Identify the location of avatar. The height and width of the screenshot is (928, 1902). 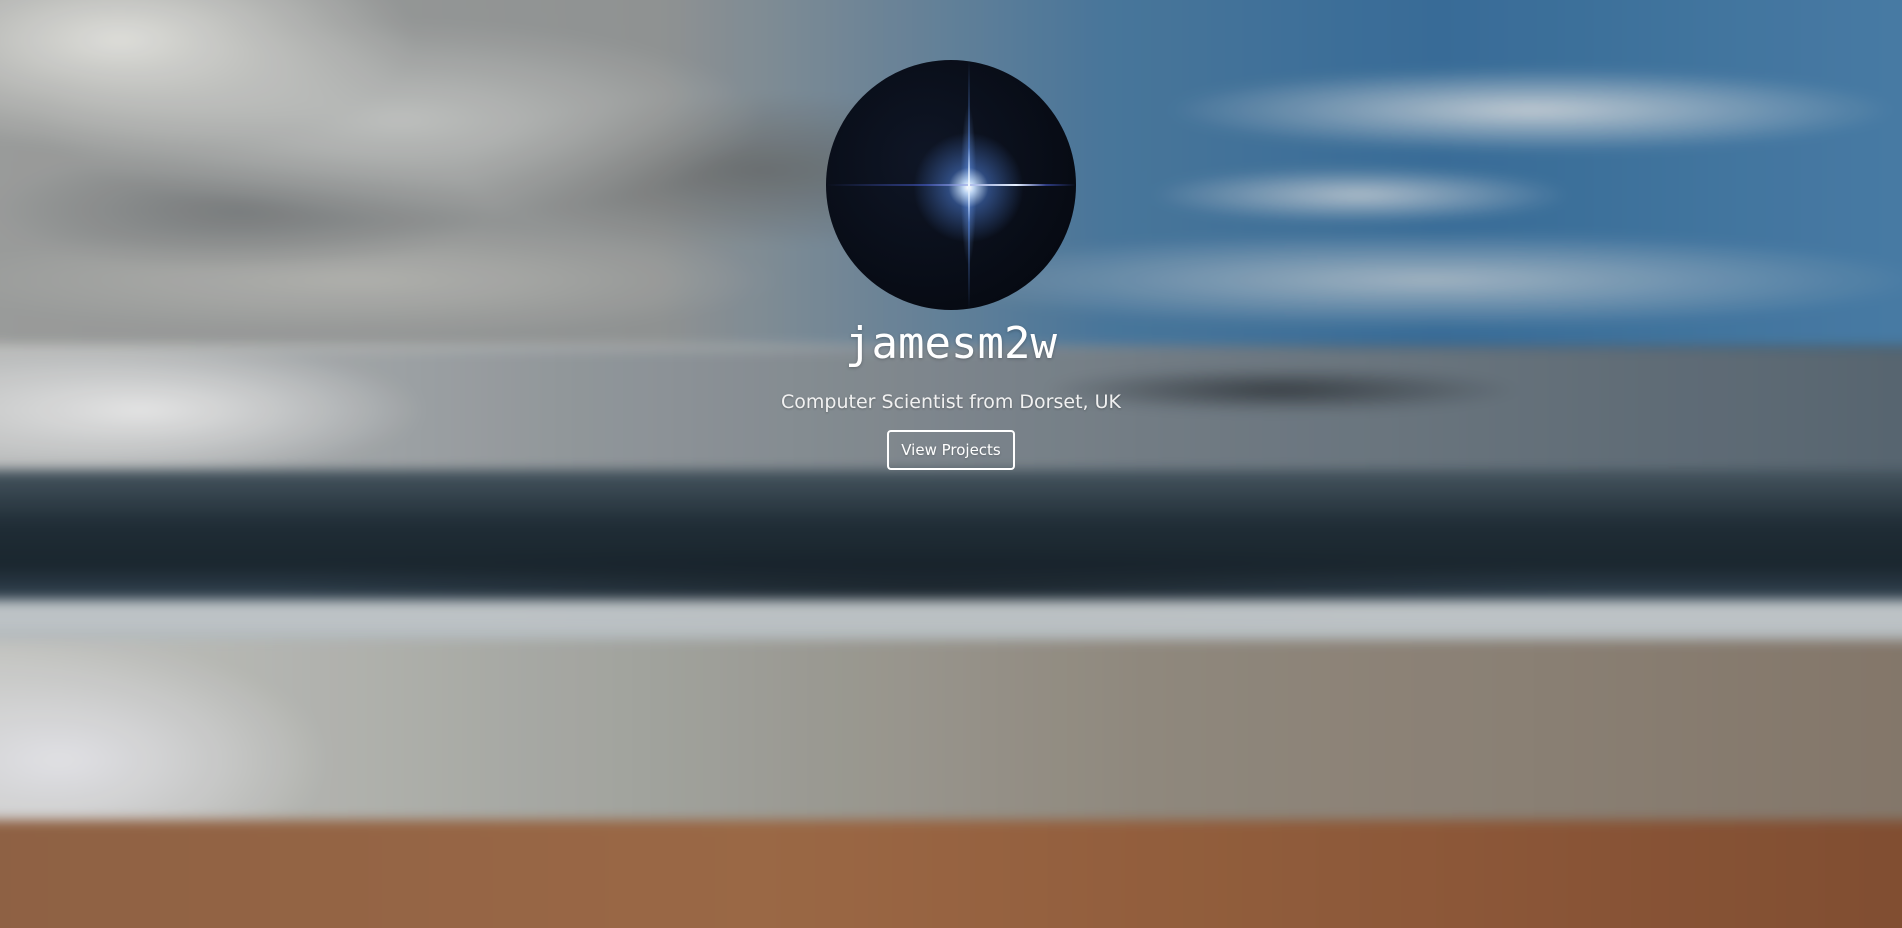
(951, 185).